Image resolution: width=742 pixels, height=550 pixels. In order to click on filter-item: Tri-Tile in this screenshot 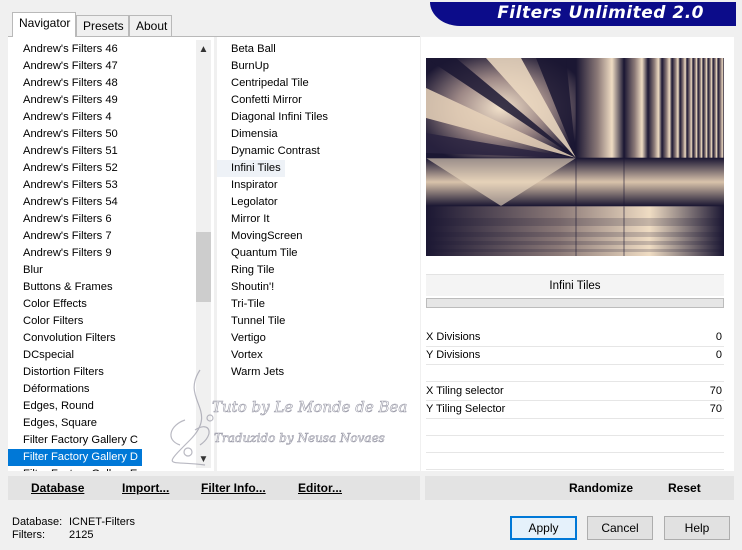, I will do `click(243, 304)`.